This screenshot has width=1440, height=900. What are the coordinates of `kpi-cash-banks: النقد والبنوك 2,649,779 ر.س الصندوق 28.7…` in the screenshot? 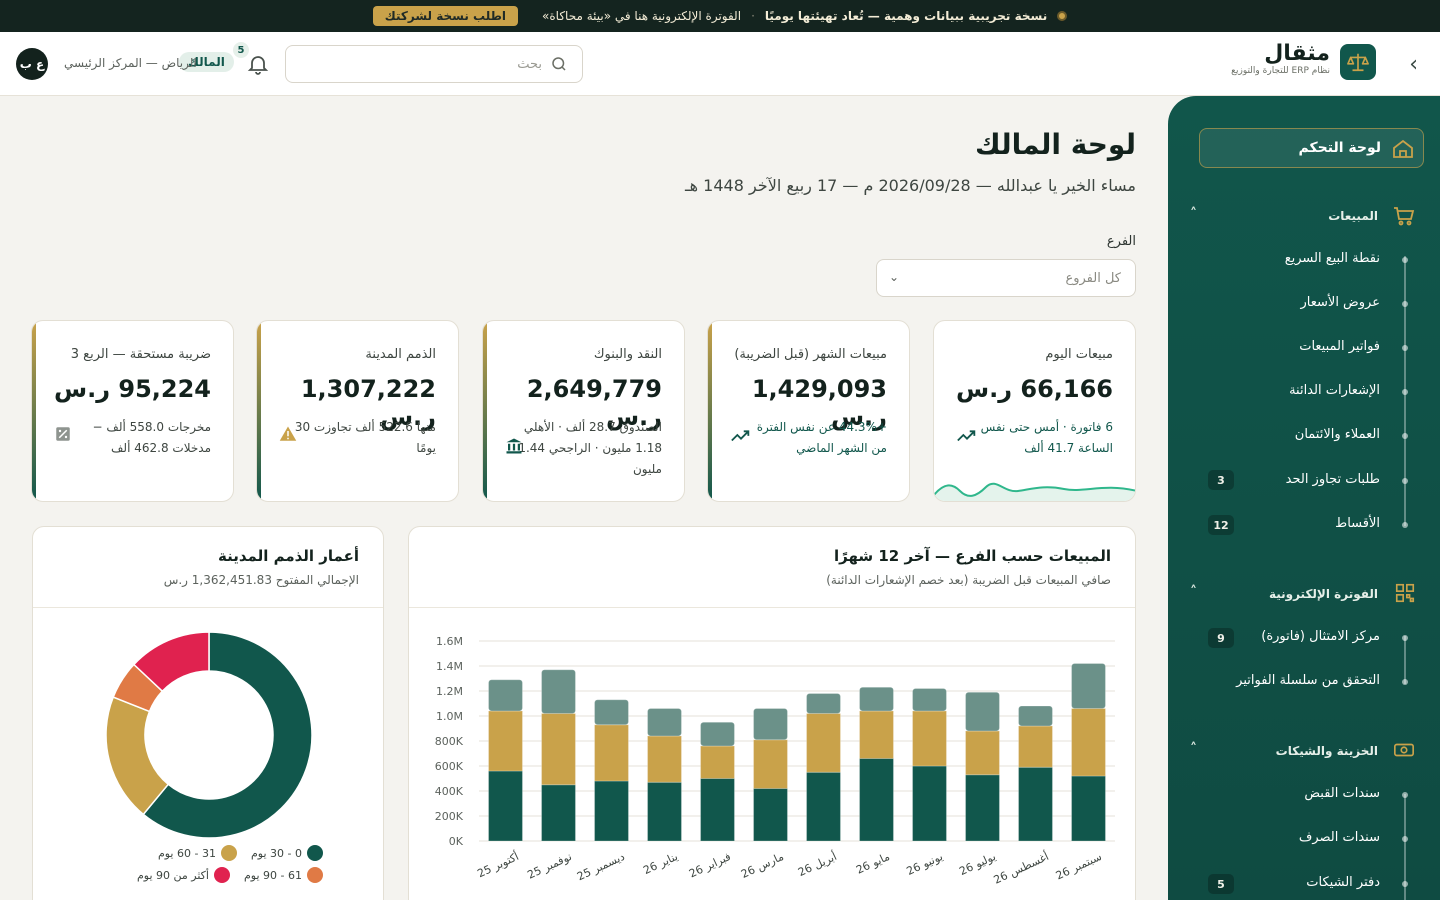 It's located at (583, 411).